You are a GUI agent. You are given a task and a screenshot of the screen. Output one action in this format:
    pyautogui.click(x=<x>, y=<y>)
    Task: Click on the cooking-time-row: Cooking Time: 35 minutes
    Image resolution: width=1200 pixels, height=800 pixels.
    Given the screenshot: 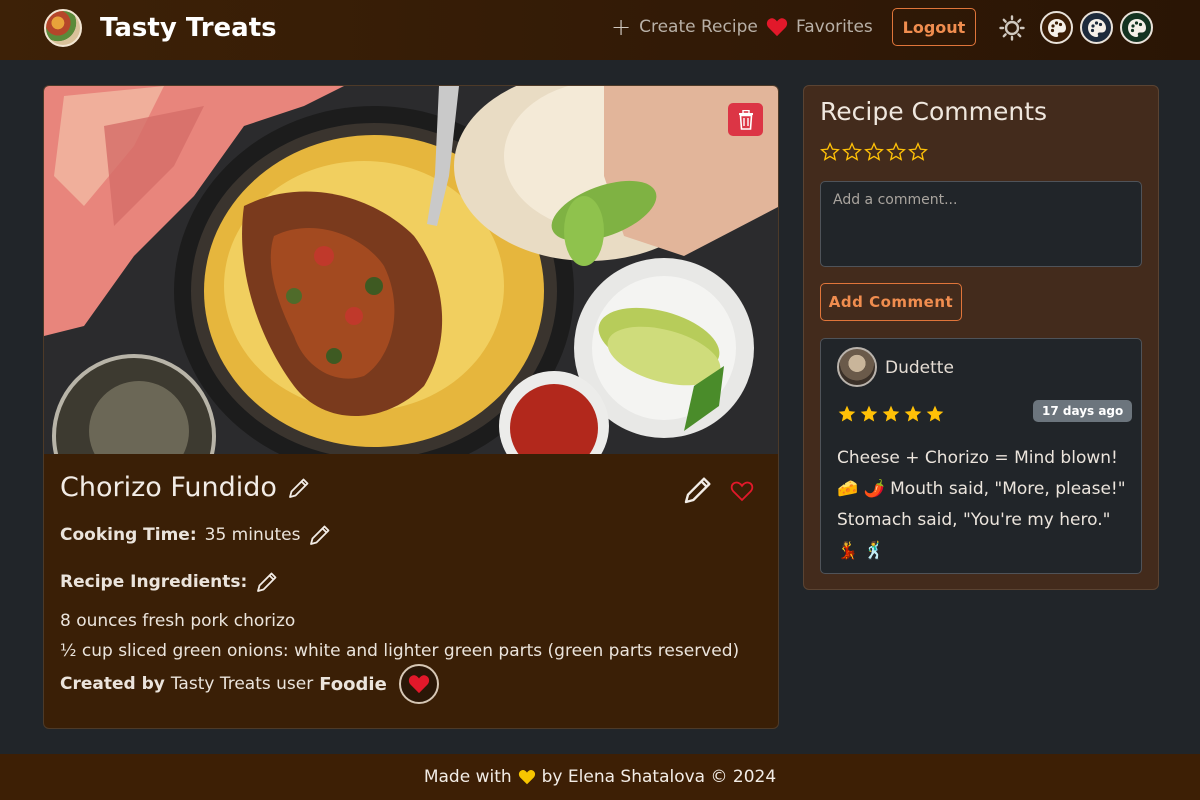 What is the action you would take?
    pyautogui.click(x=196, y=535)
    